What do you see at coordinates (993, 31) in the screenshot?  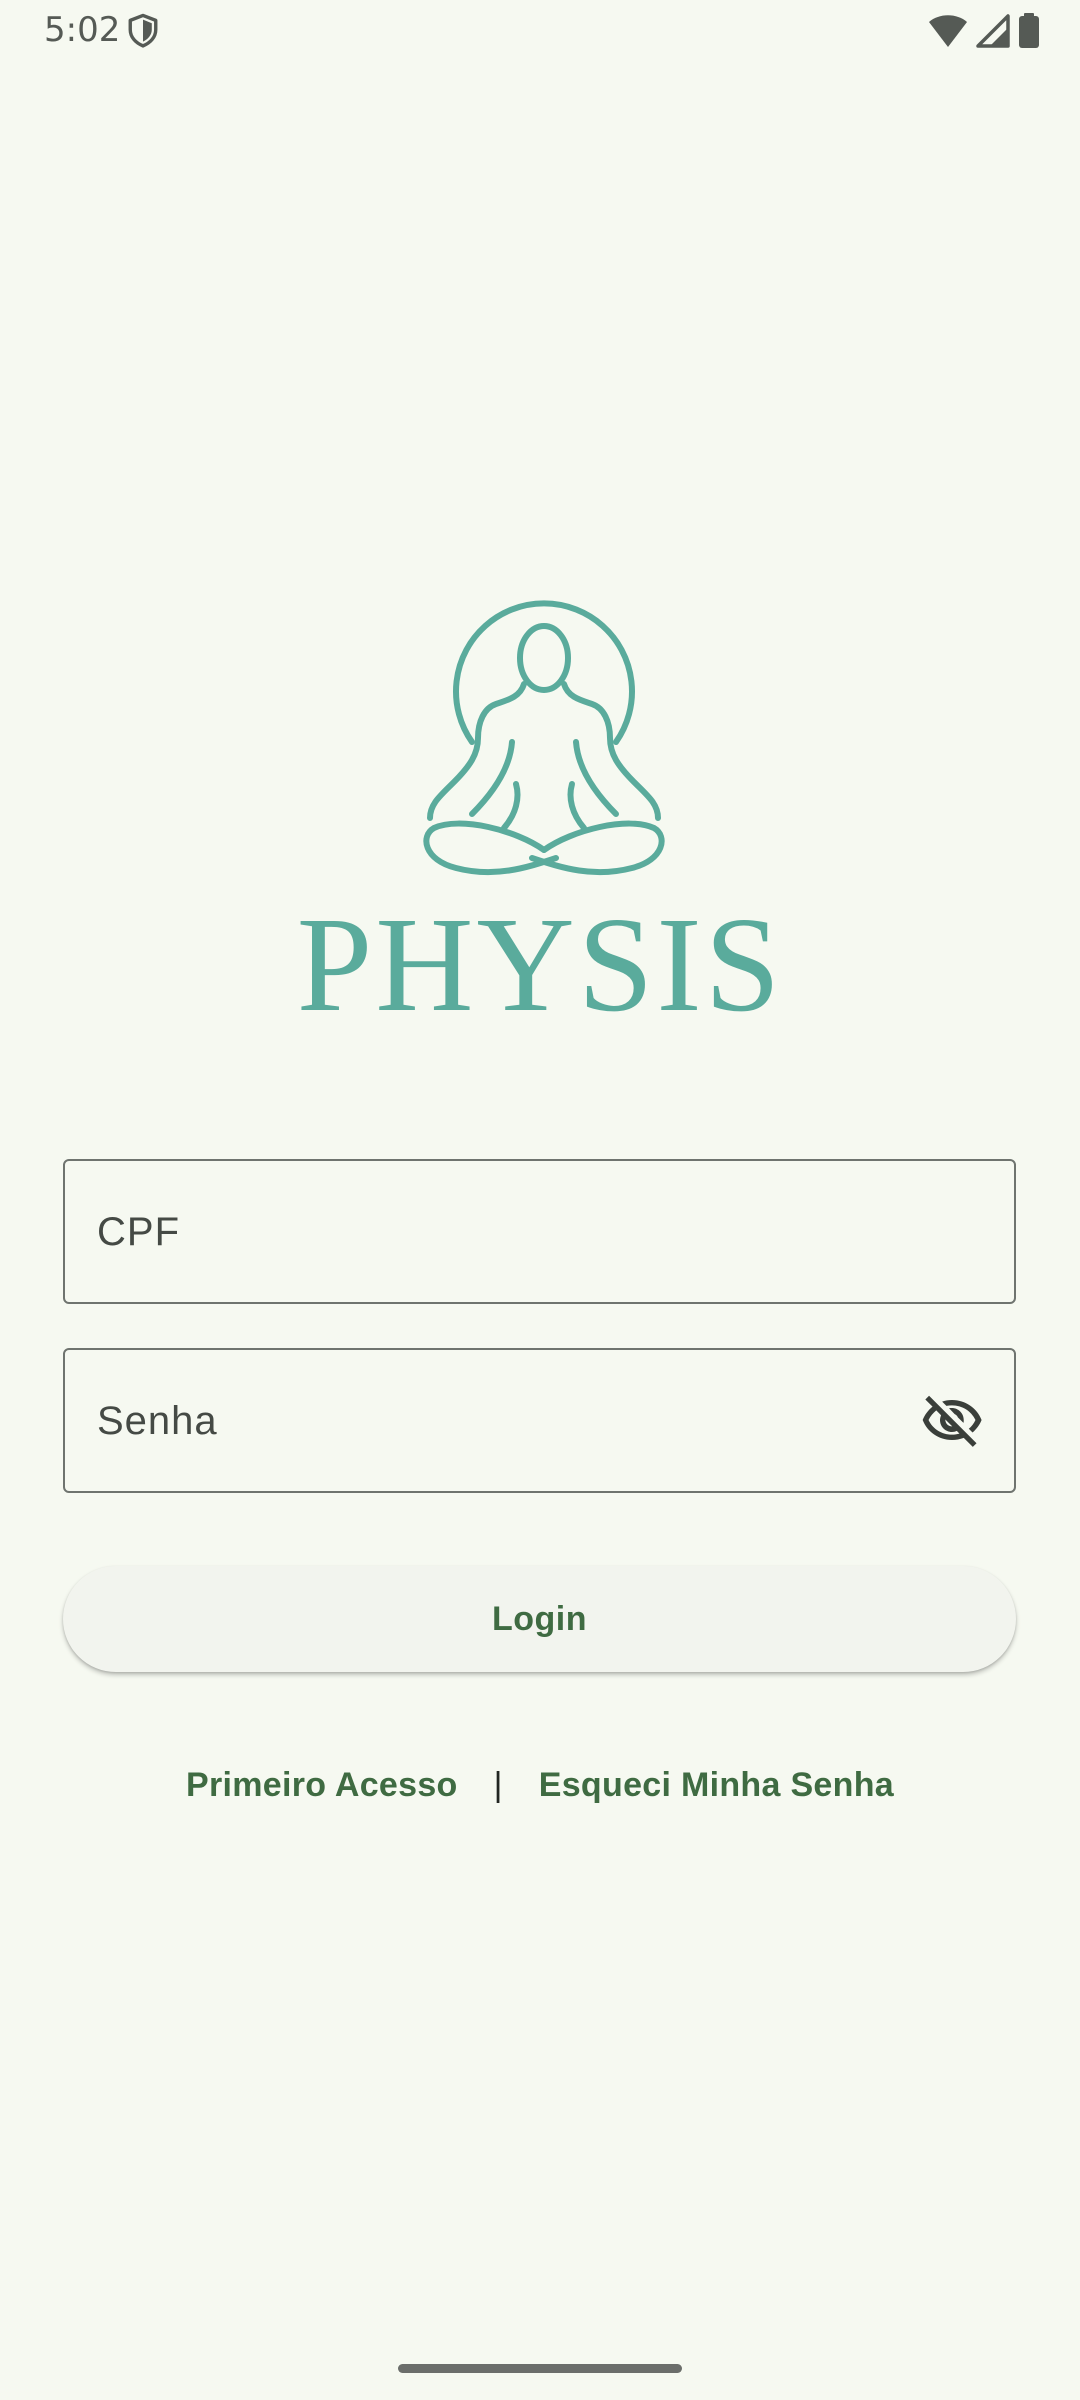 I see `signal-icon` at bounding box center [993, 31].